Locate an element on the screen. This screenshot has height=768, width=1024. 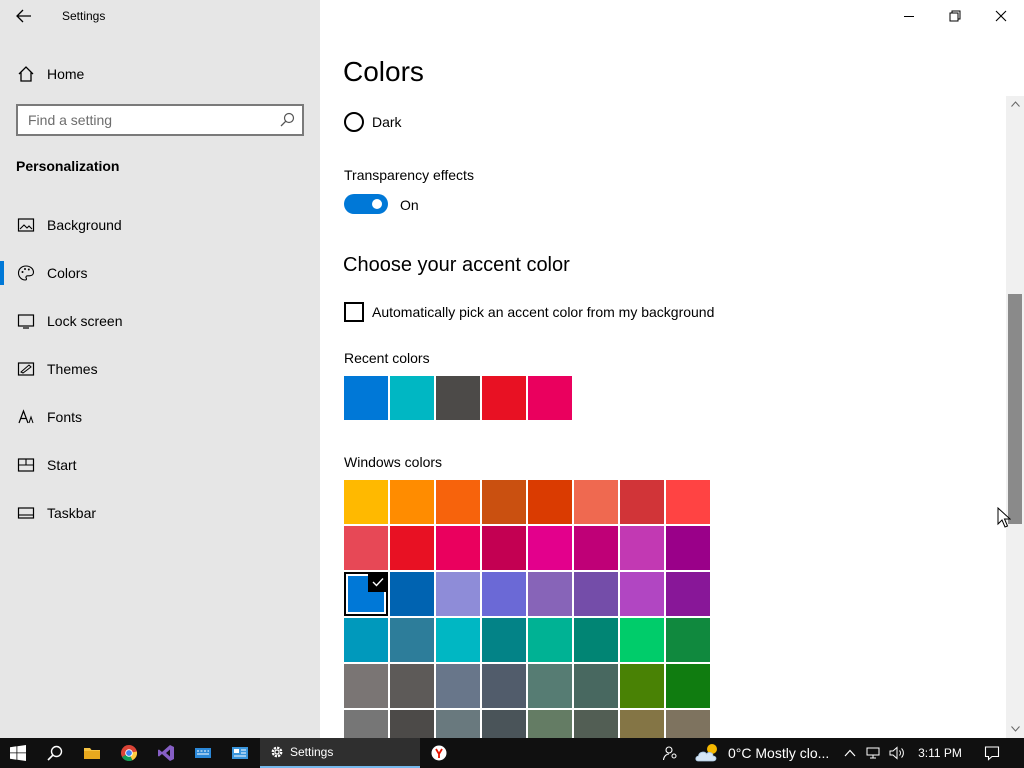
people-button is located at coordinates (670, 753).